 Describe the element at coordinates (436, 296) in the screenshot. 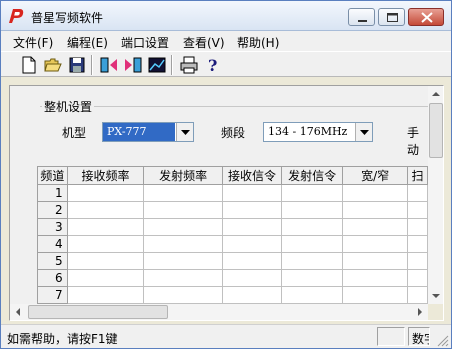

I see `scroll-down-icon` at that location.